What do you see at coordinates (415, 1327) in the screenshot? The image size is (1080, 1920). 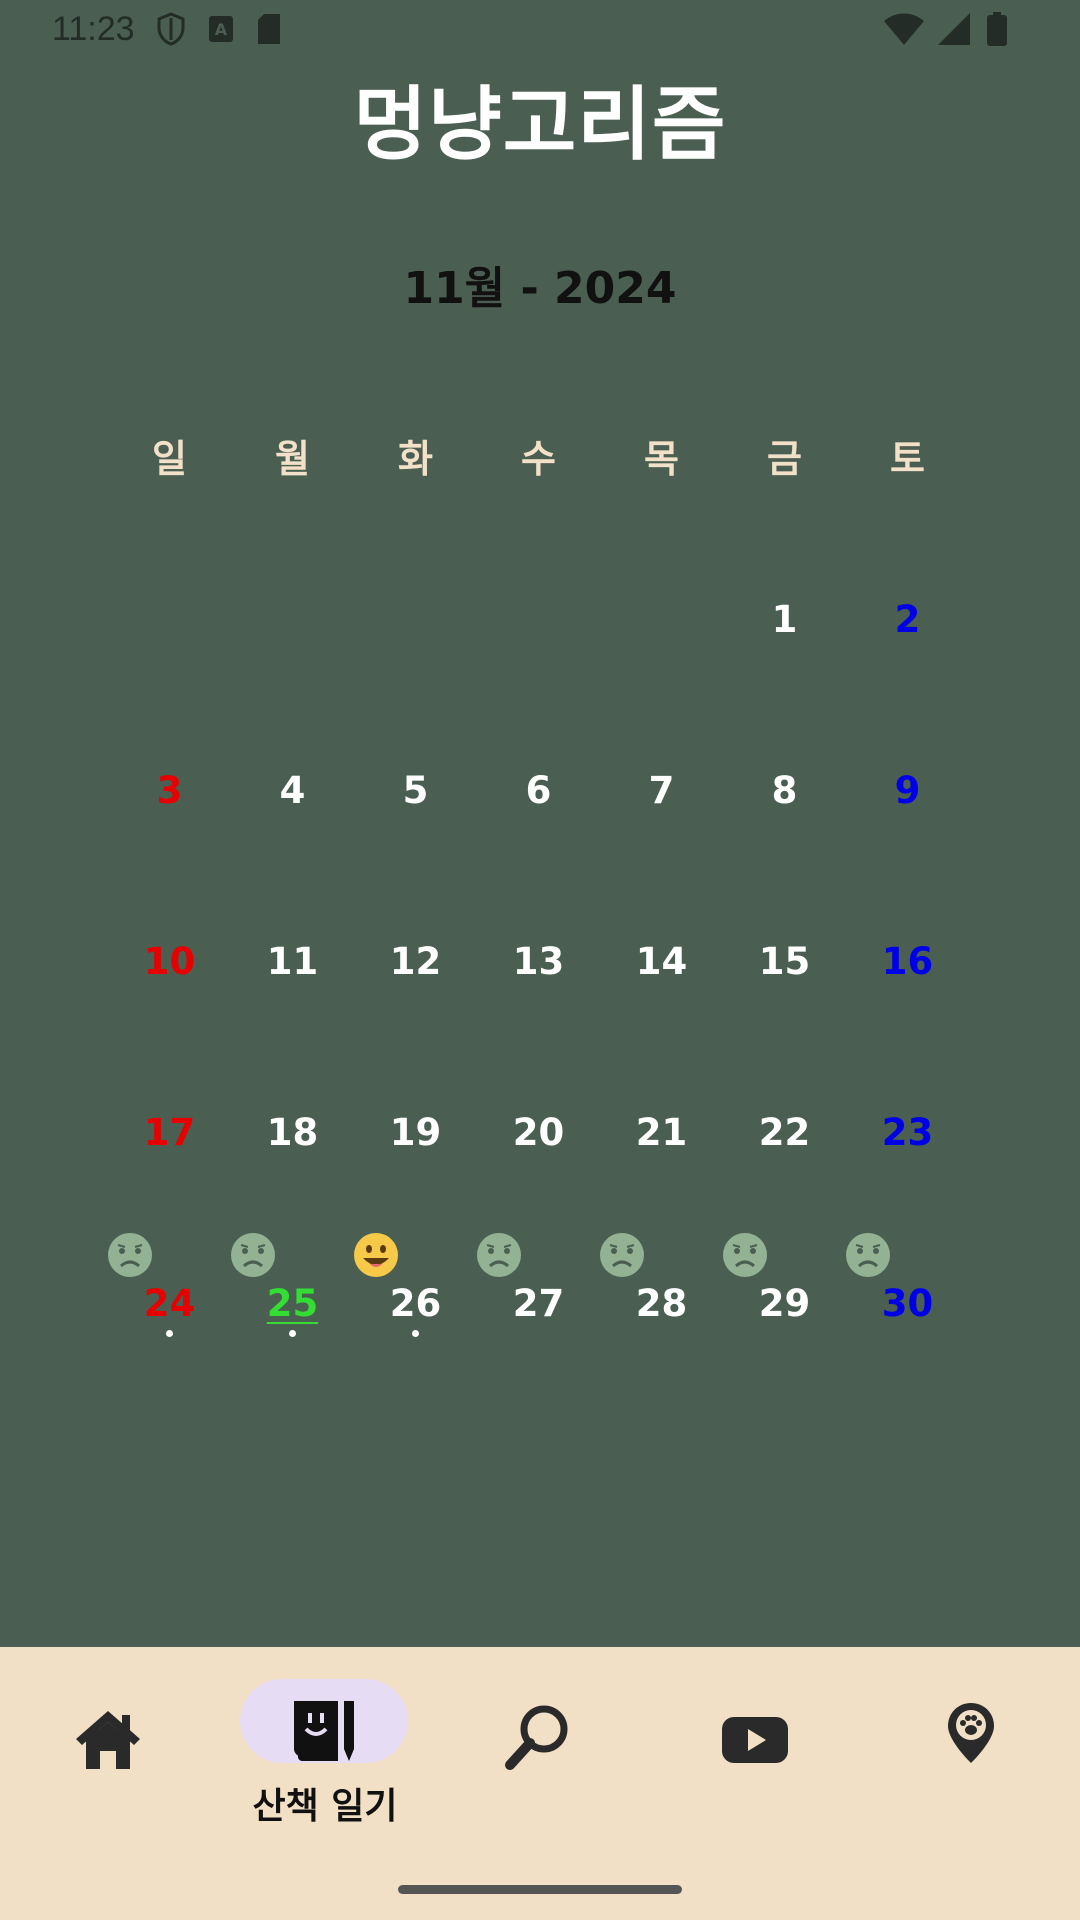 I see `calendar-day: 26` at bounding box center [415, 1327].